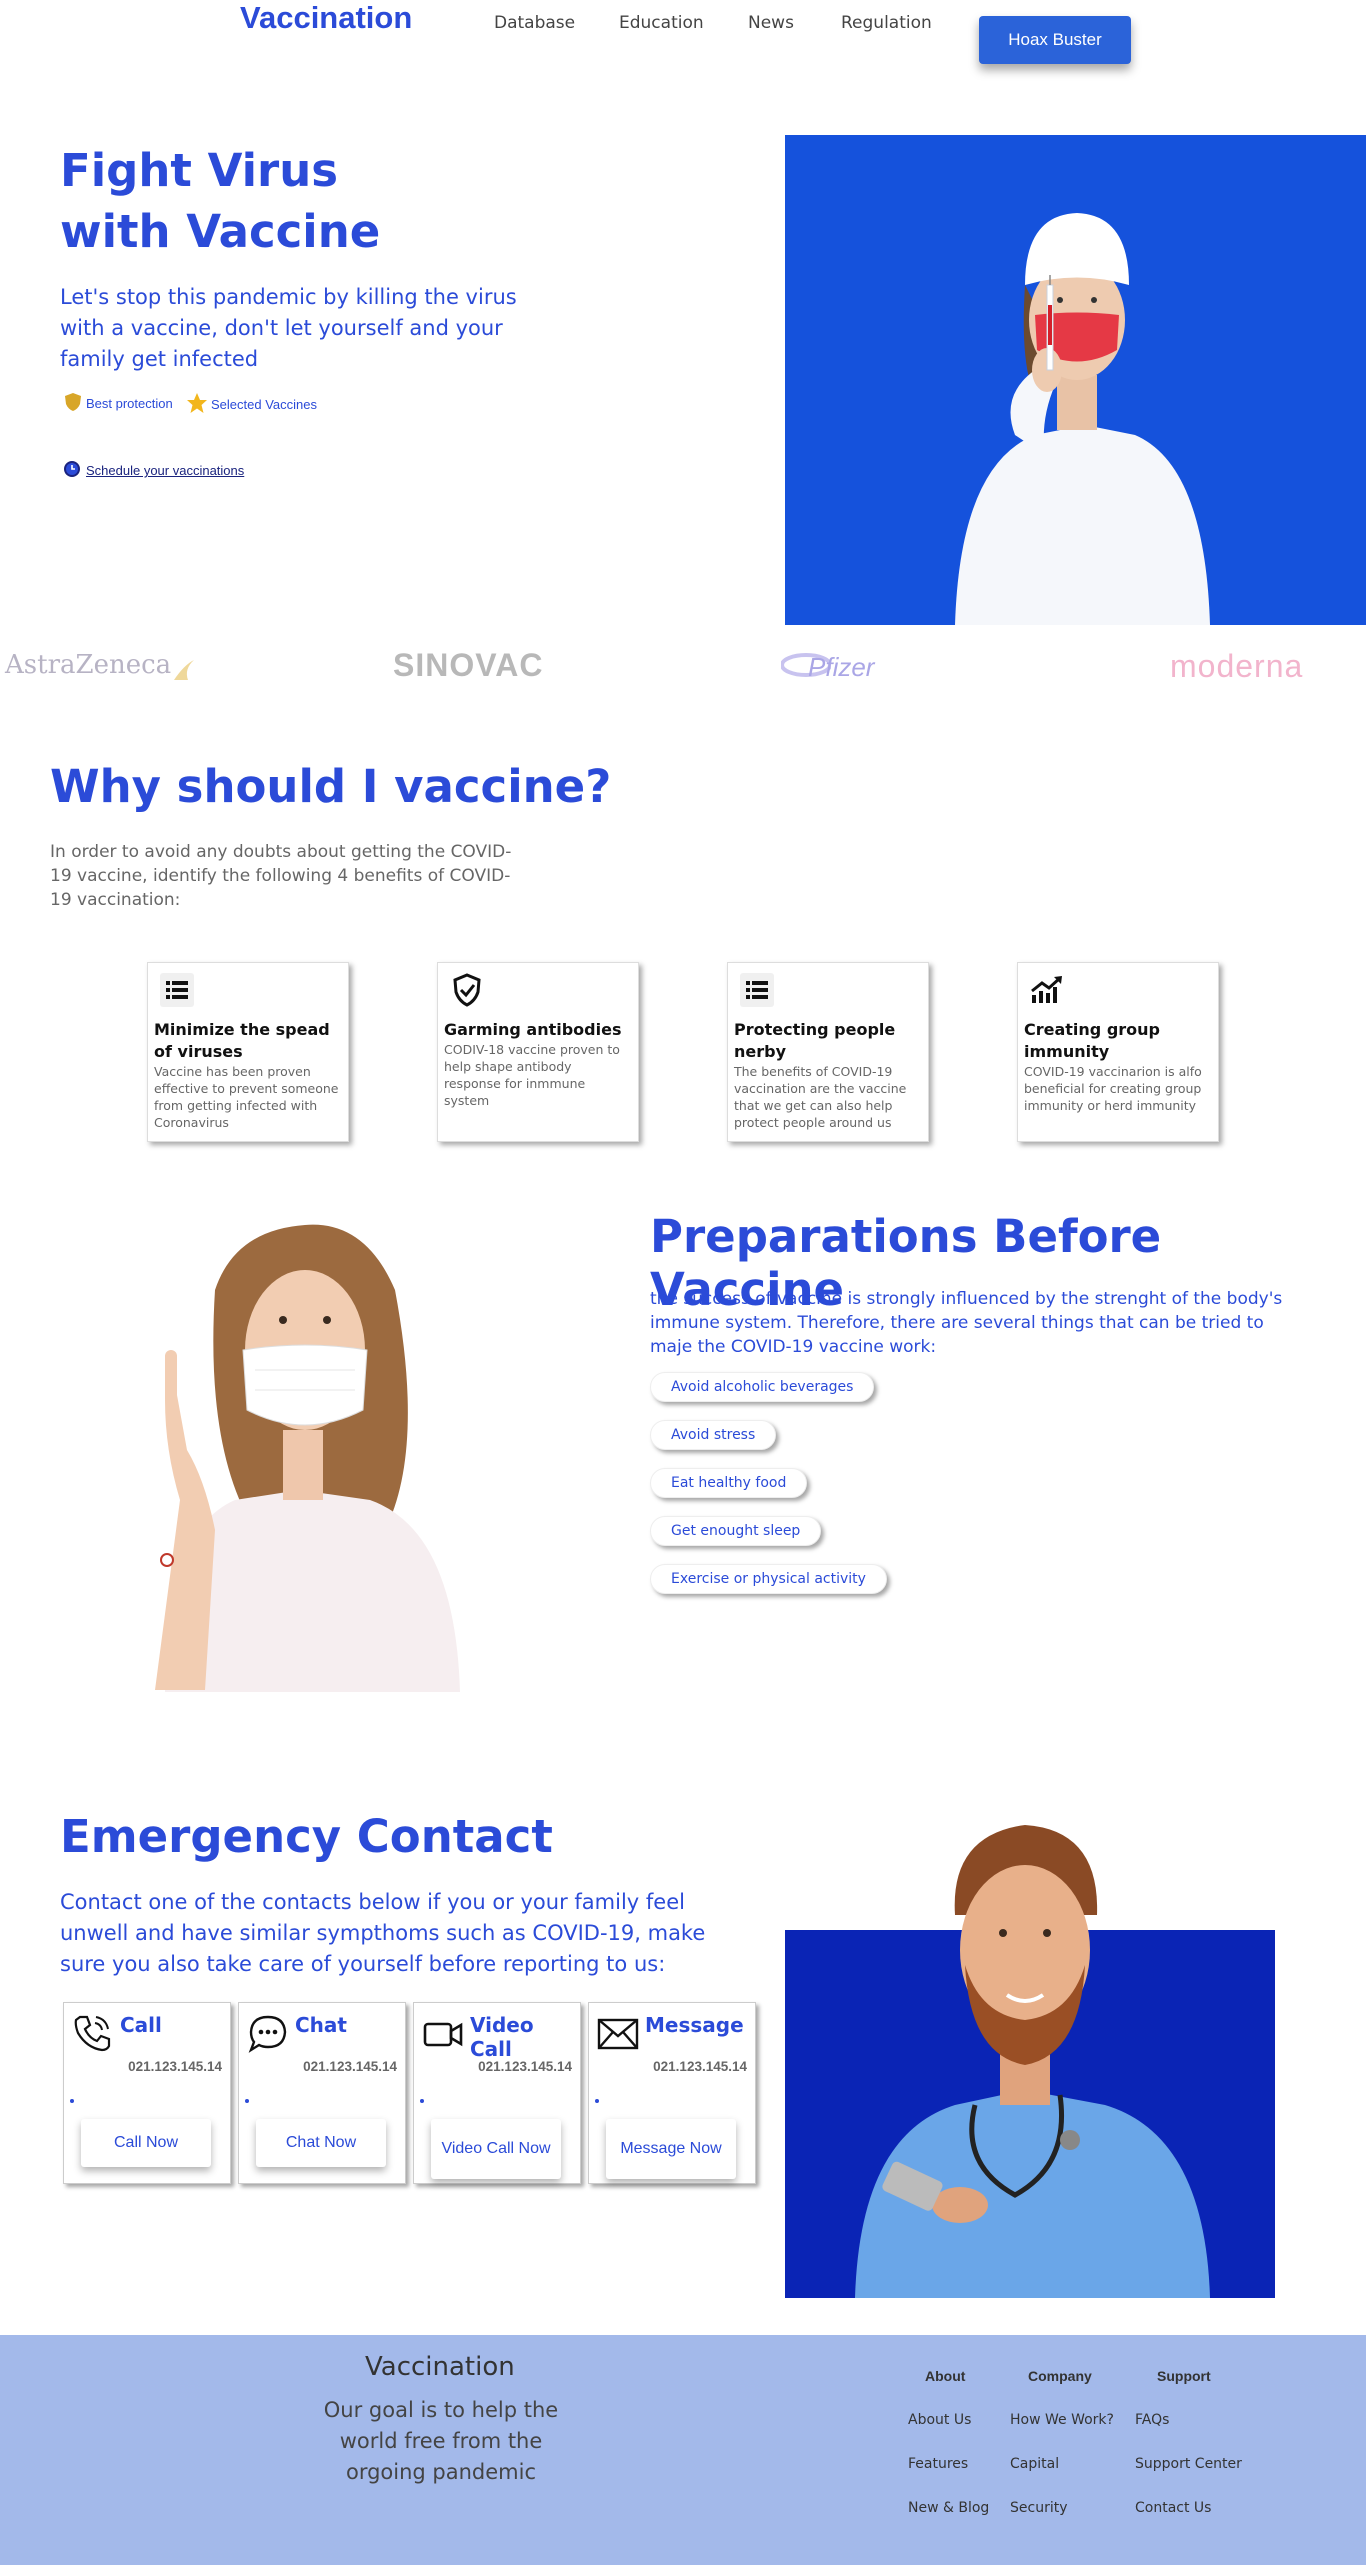  What do you see at coordinates (322, 2093) in the screenshot?
I see `contact-card-chat: Chat 021.123.145.14 Chat Now` at bounding box center [322, 2093].